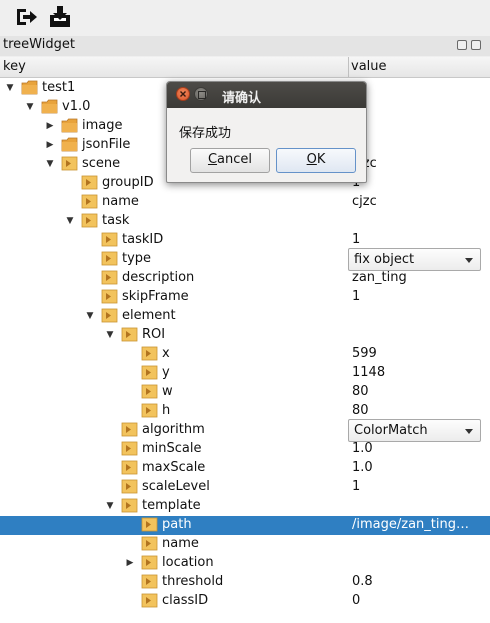 The width and height of the screenshot is (490, 623). Describe the element at coordinates (369, 66) in the screenshot. I see `header-value: value` at that location.